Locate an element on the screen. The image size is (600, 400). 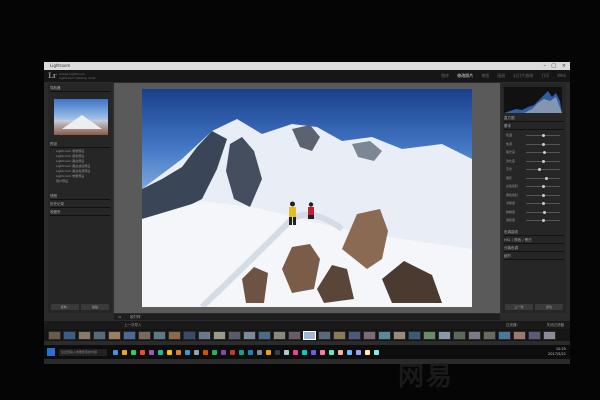
module-slideshow: 幻灯片放映 is located at coordinates (523, 76).